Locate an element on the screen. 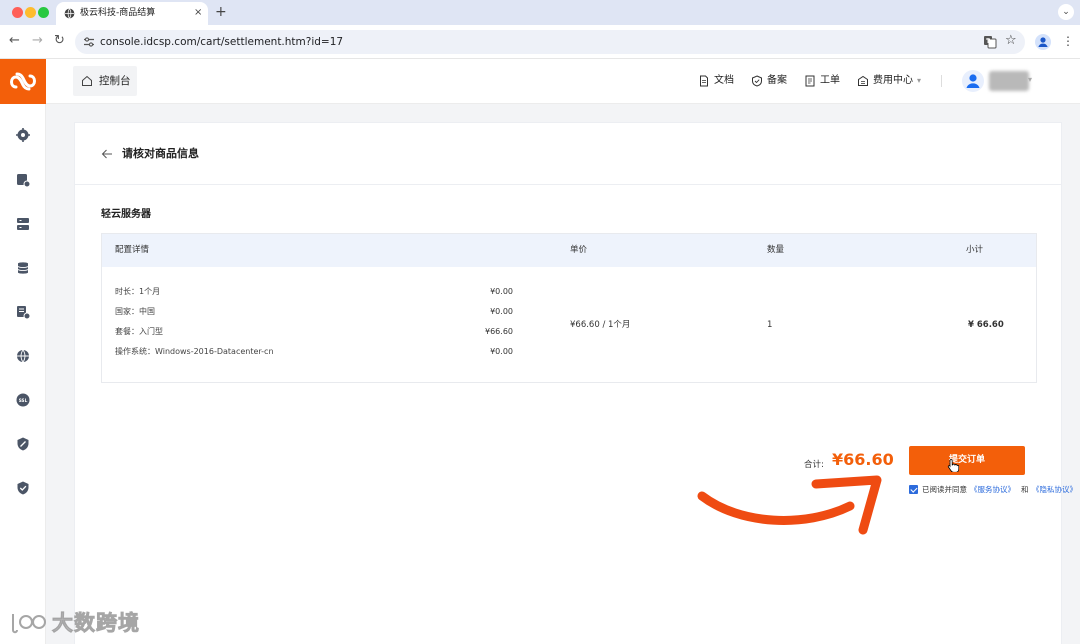  window-zoom-button is located at coordinates (43, 12).